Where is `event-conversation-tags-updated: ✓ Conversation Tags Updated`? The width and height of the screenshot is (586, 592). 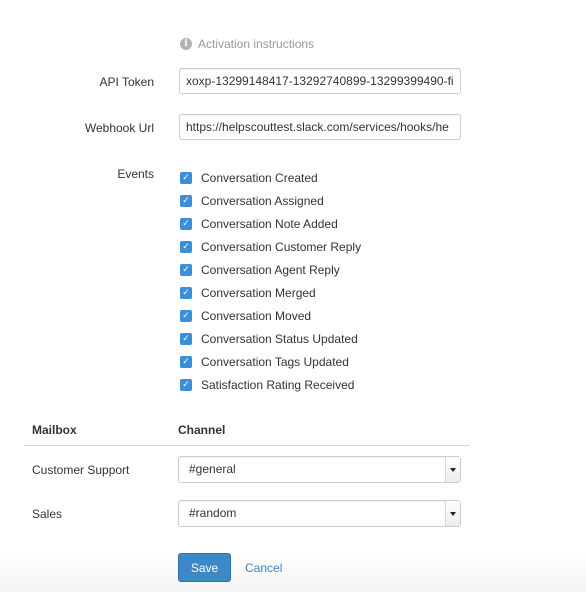 event-conversation-tags-updated: ✓ Conversation Tags Updated is located at coordinates (270, 361).